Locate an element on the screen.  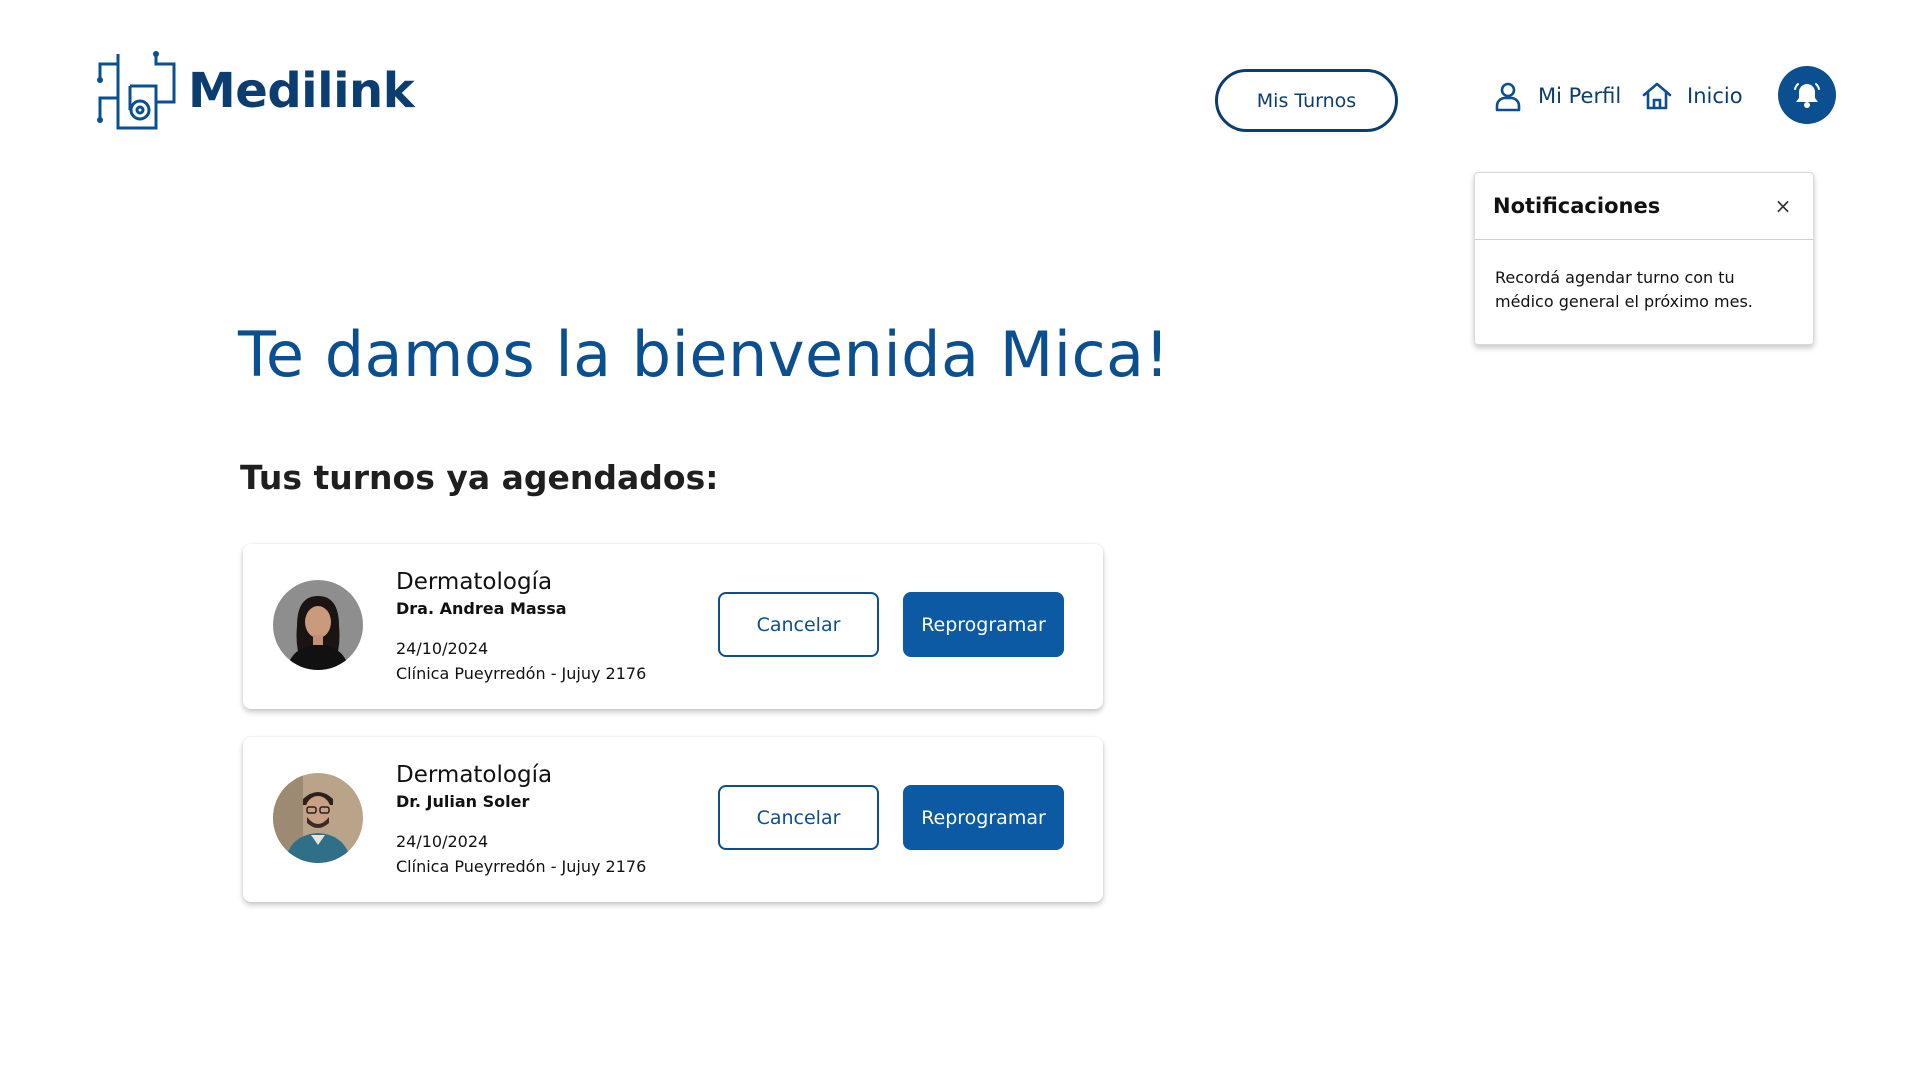
close-icon: × is located at coordinates (1783, 206).